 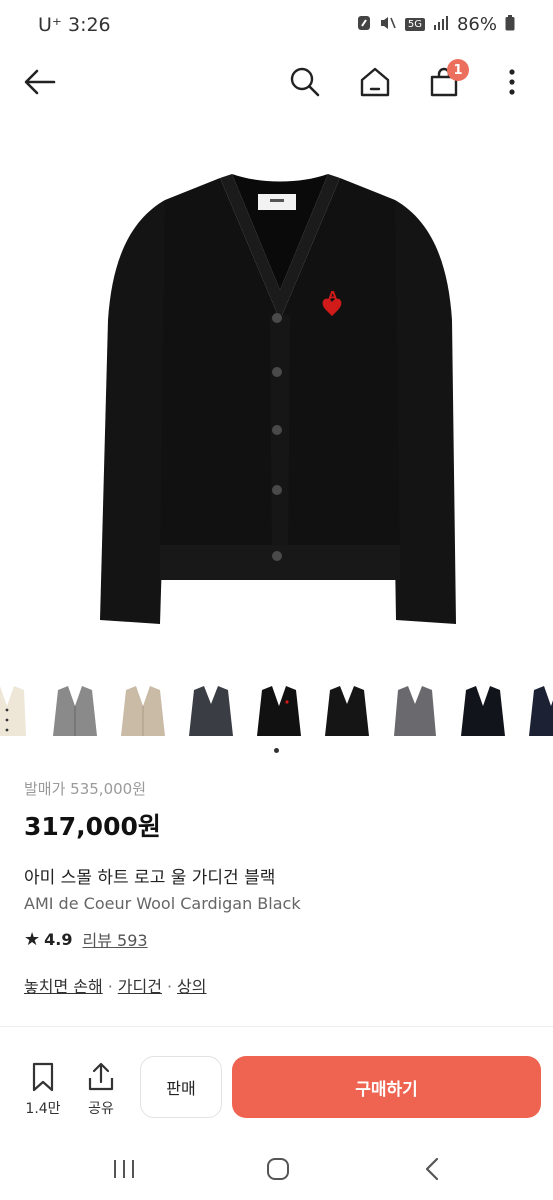 I want to click on battery-percent: 86%, so click(x=476, y=24).